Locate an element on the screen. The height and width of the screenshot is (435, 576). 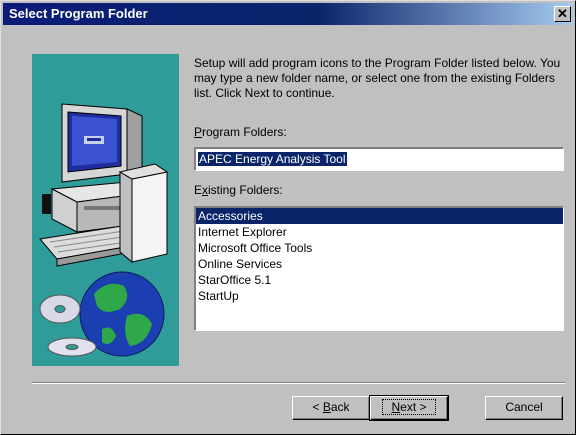
next-button: Next > is located at coordinates (409, 408).